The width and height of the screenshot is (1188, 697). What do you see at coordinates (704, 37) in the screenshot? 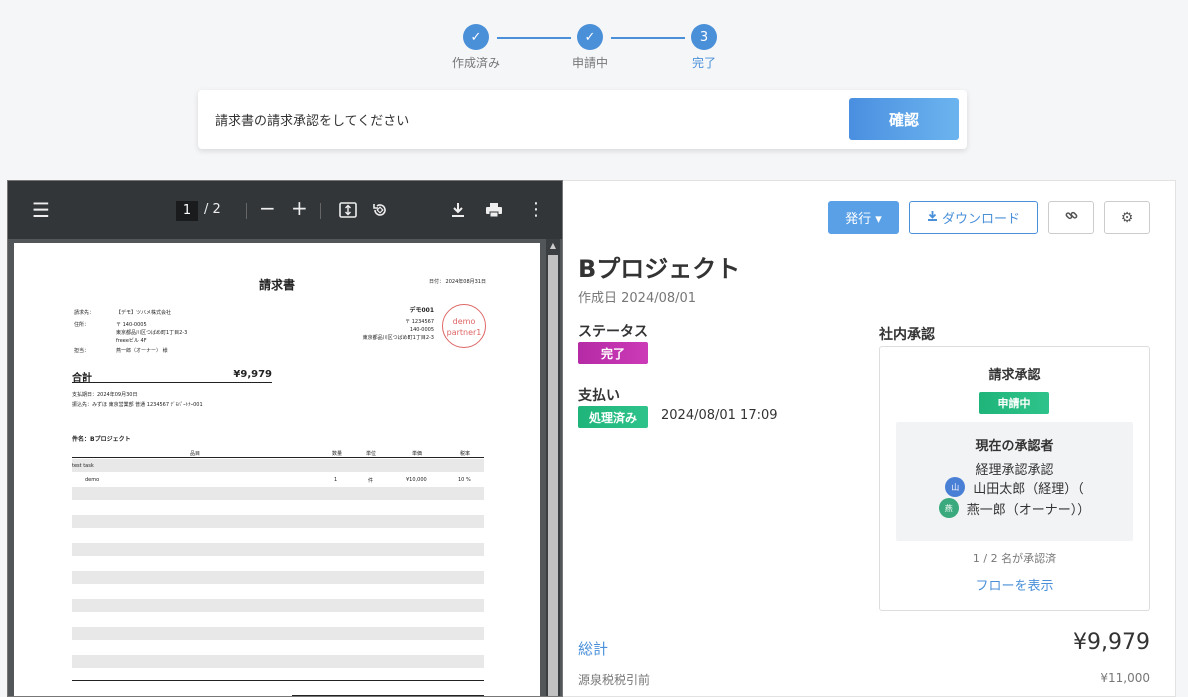
I see `step-number: 3` at bounding box center [704, 37].